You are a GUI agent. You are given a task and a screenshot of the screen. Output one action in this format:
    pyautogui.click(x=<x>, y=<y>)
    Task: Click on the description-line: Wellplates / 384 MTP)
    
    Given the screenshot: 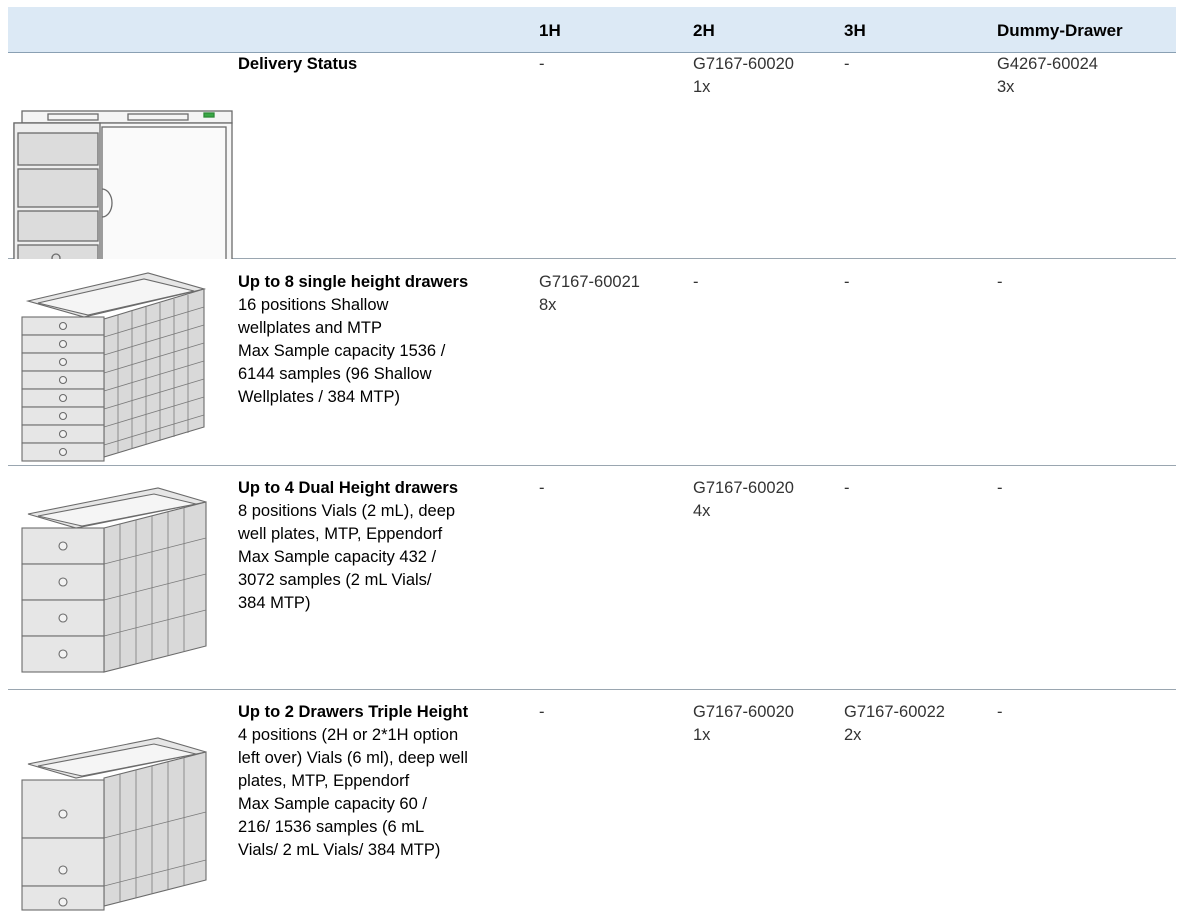 What is the action you would take?
    pyautogui.click(x=319, y=397)
    